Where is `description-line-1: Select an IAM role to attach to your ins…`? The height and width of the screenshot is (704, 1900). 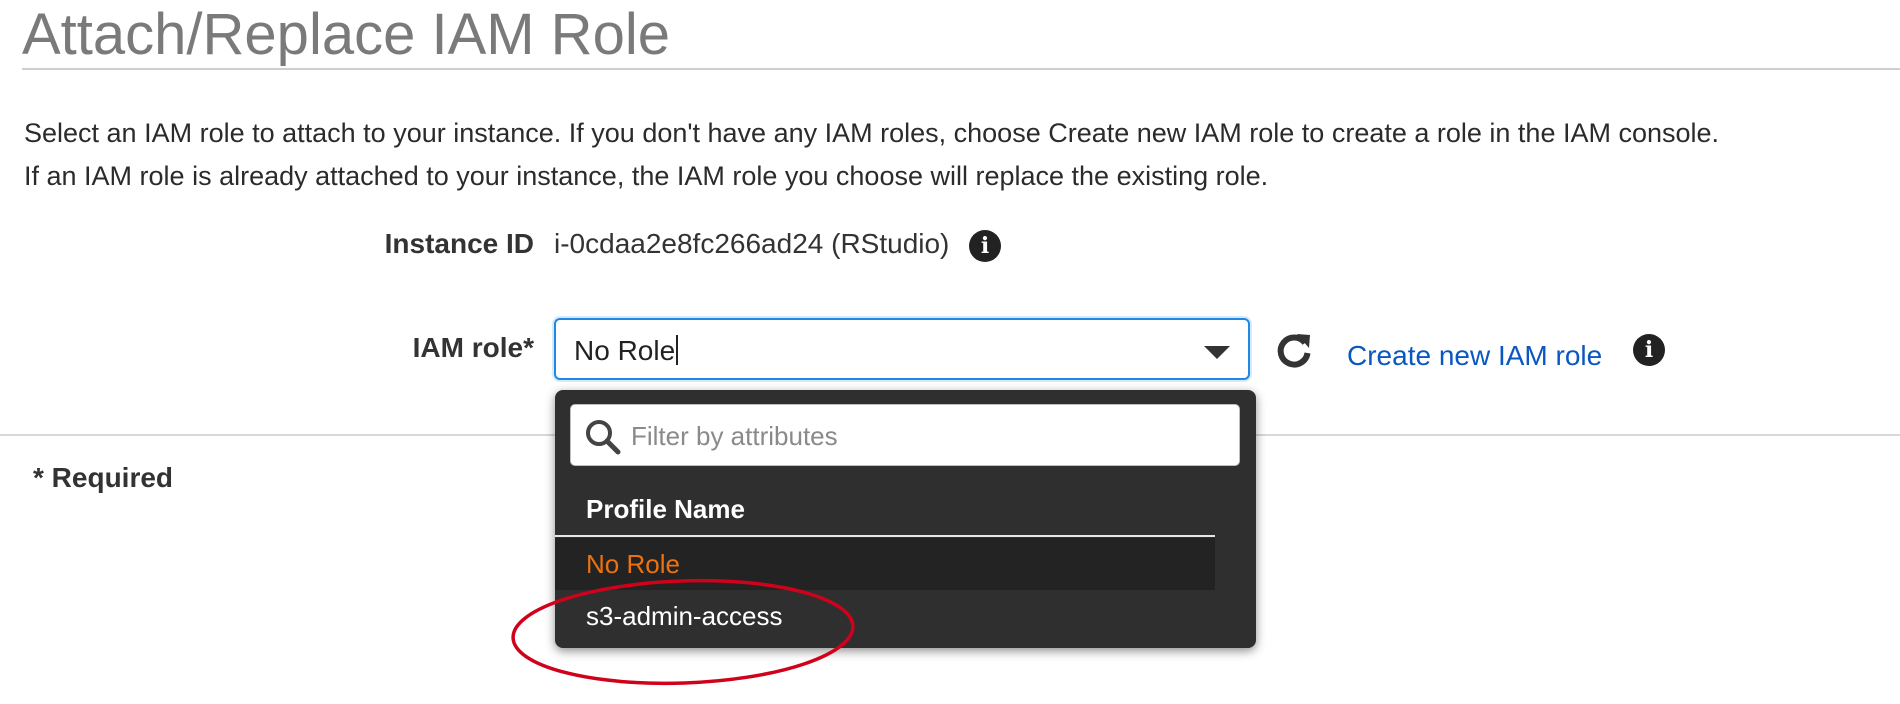
description-line-1: Select an IAM role to attach to your ins… is located at coordinates (872, 133).